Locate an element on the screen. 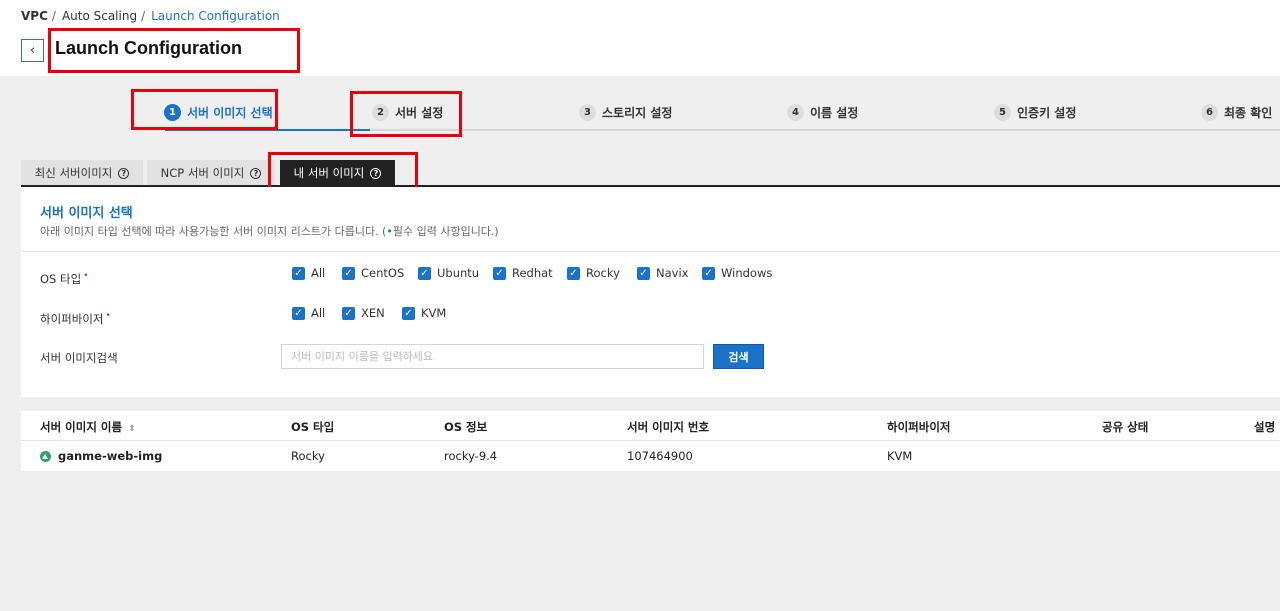  checkbox-label: Windows is located at coordinates (747, 273).